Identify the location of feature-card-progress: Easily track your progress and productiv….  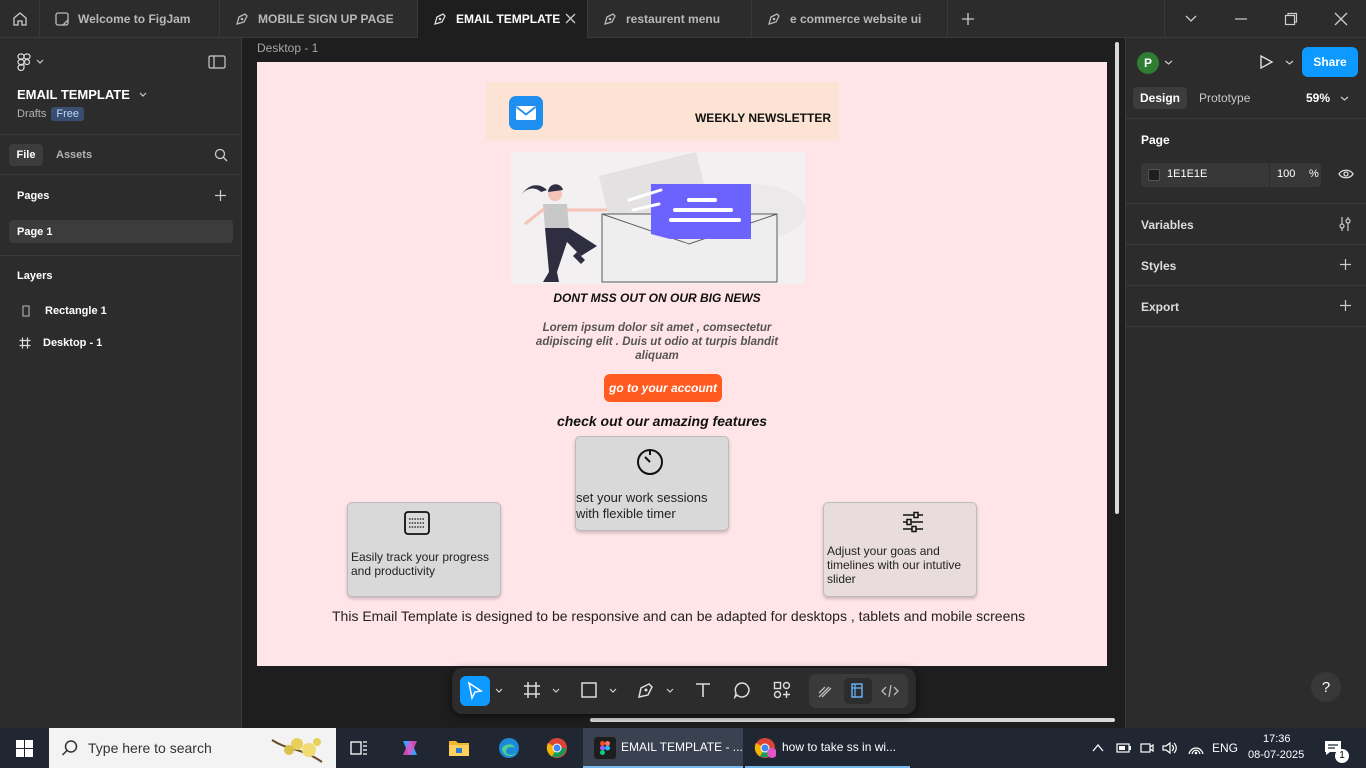
(424, 549).